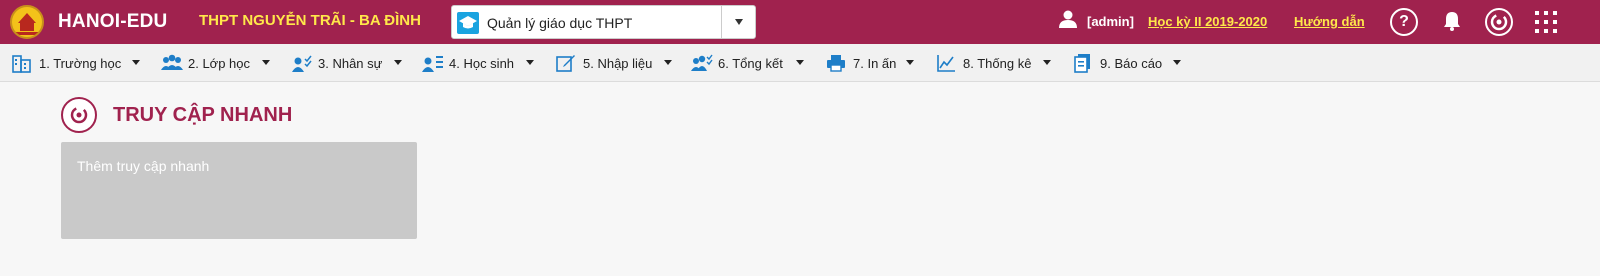  What do you see at coordinates (997, 63) in the screenshot?
I see `menu-label: 8. Thống kê` at bounding box center [997, 63].